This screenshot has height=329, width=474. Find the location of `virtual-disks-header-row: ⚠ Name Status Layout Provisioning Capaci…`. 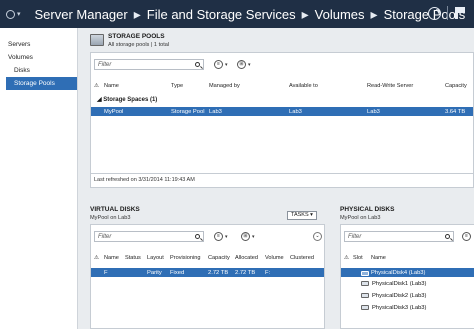

virtual-disks-header-row: ⚠ Name Status Layout Provisioning Capaci… is located at coordinates (207, 258).